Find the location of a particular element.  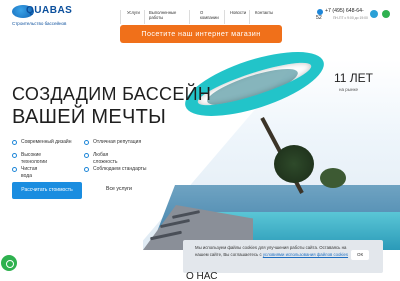

nav-item-about: О компании is located at coordinates (209, 15).